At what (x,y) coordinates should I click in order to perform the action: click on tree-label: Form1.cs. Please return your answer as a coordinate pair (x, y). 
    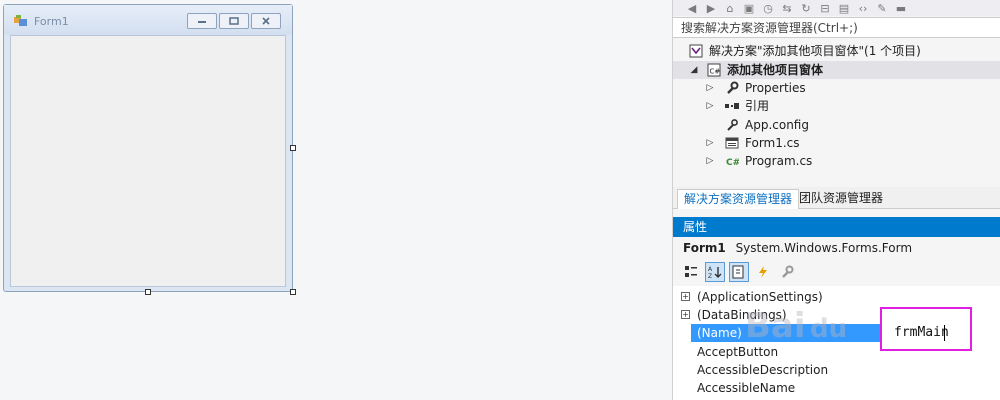
    Looking at the image, I should click on (772, 143).